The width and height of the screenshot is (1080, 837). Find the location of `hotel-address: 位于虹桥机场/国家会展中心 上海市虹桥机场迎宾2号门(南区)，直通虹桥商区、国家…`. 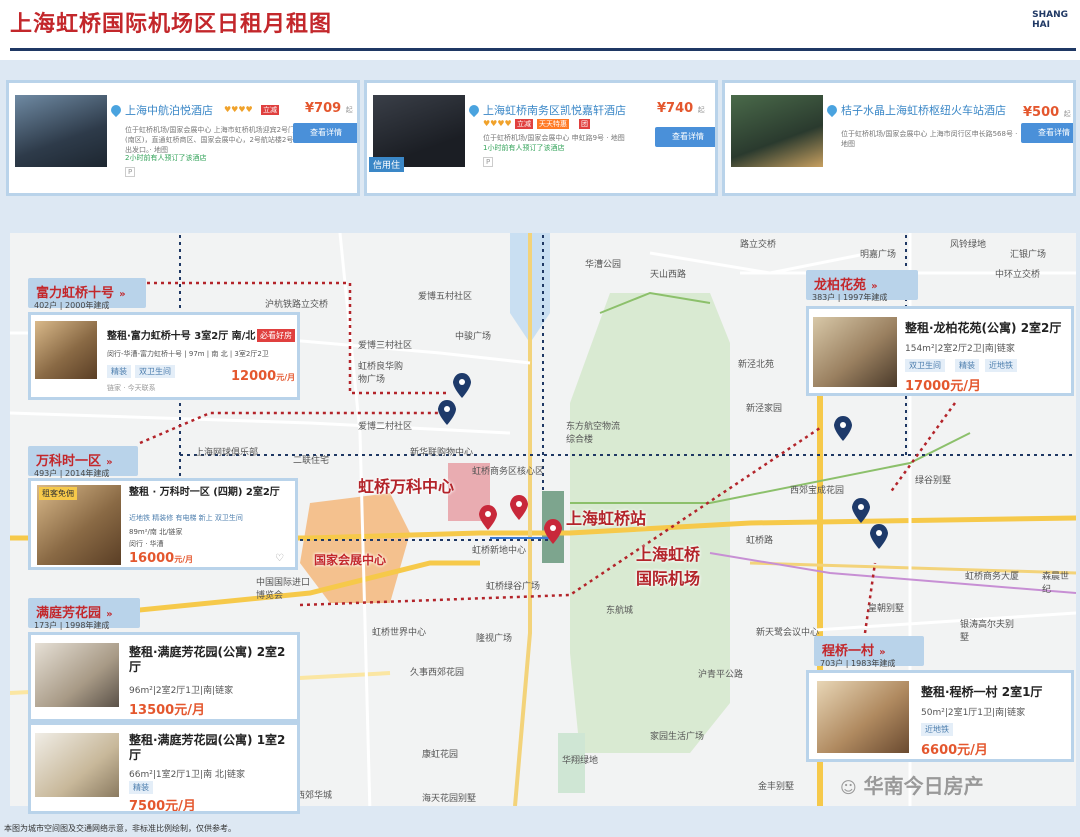

hotel-address: 位于虹桥机场/国家会展中心 上海市虹桥机场迎宾2号门(南区)，直通虹桥商区、国家… is located at coordinates (210, 140).